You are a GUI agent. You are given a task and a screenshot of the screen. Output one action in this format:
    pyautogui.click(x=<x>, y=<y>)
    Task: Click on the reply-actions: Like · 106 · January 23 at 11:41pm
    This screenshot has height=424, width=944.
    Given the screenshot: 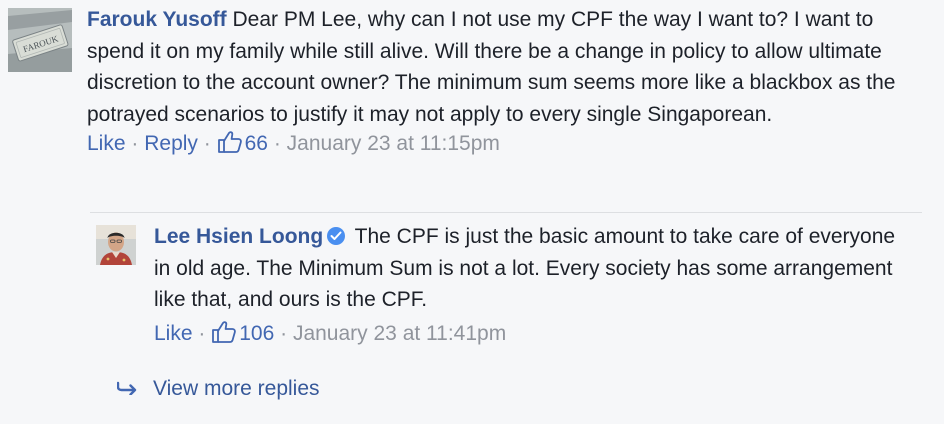 What is the action you would take?
    pyautogui.click(x=534, y=336)
    